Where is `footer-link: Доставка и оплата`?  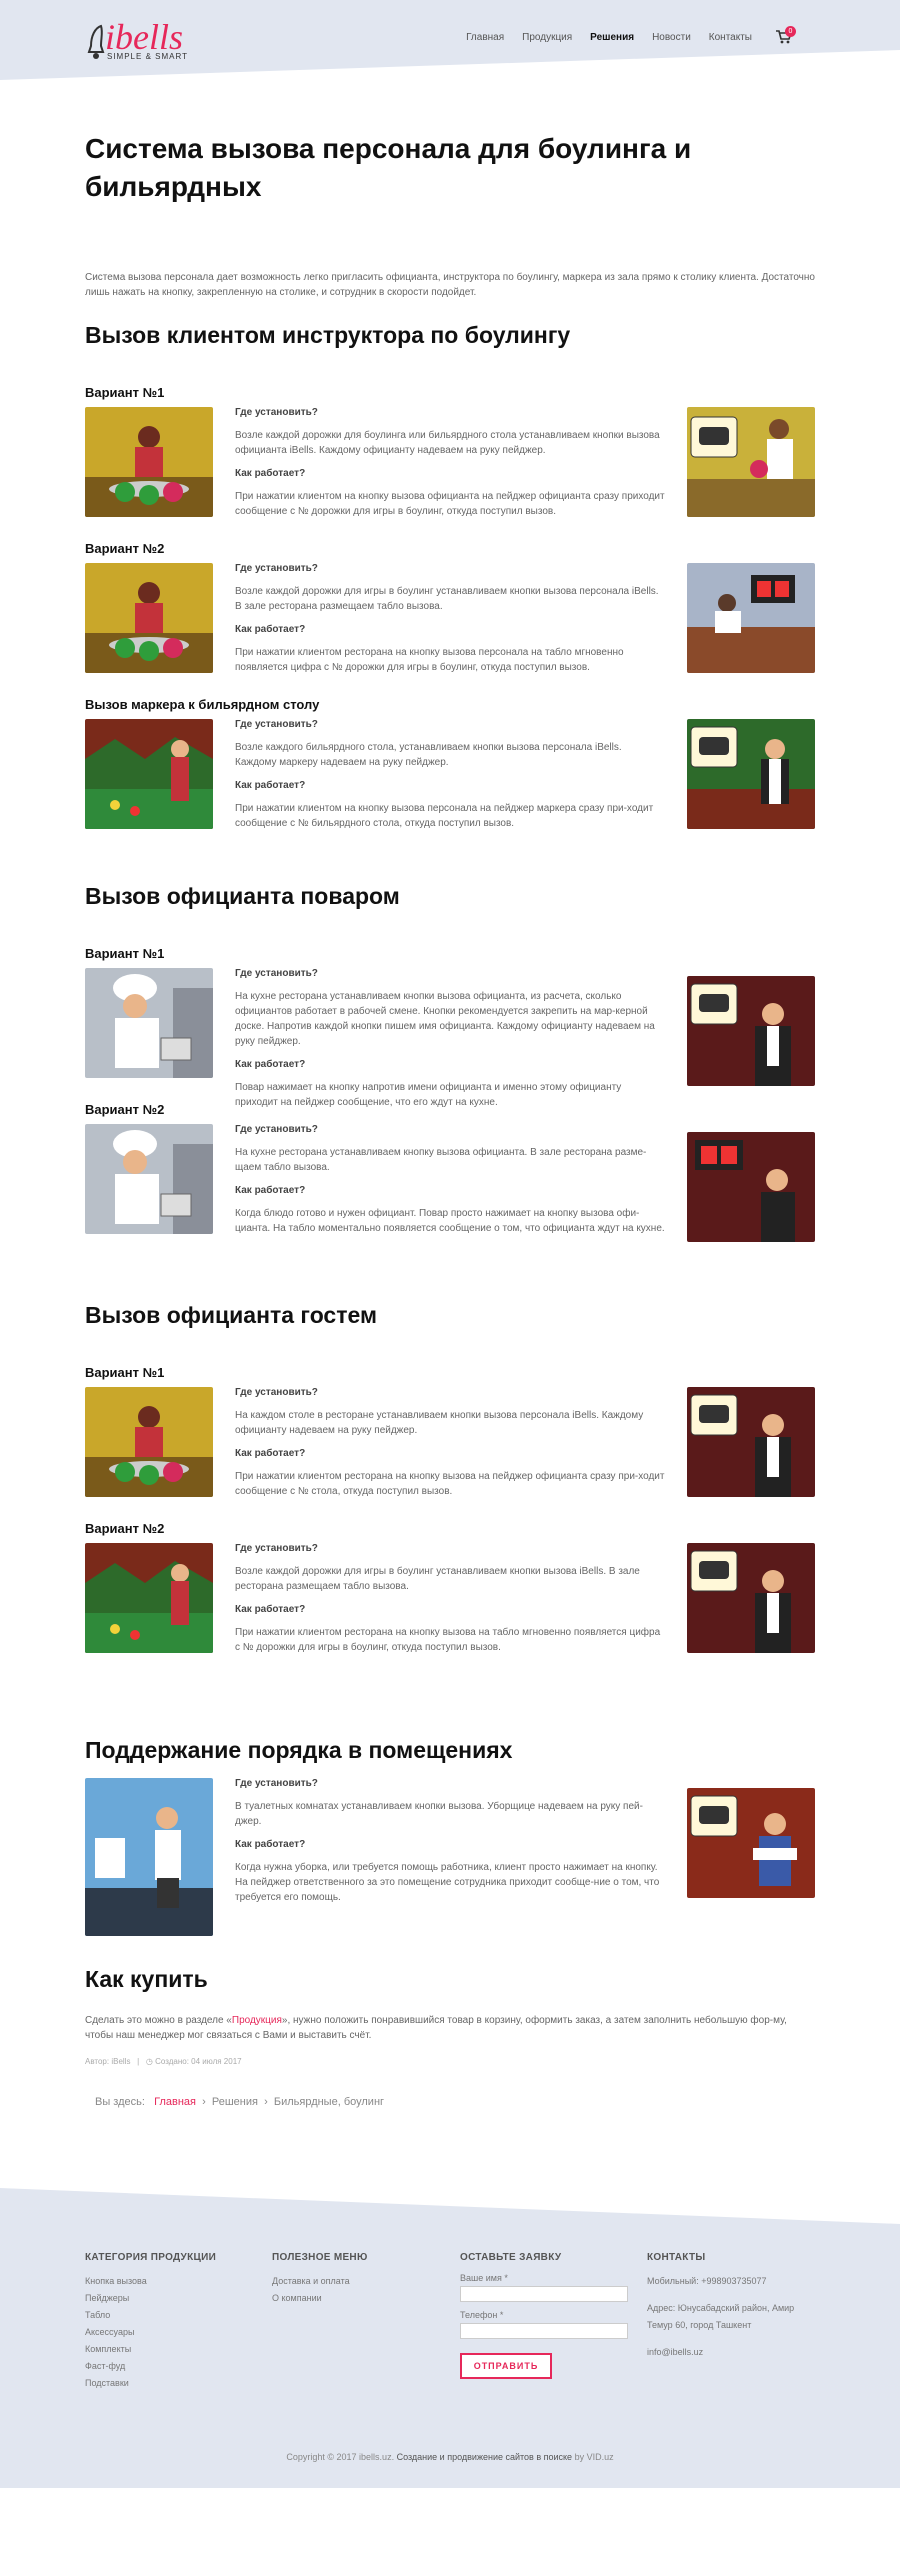 footer-link: Доставка и оплата is located at coordinates (357, 2281).